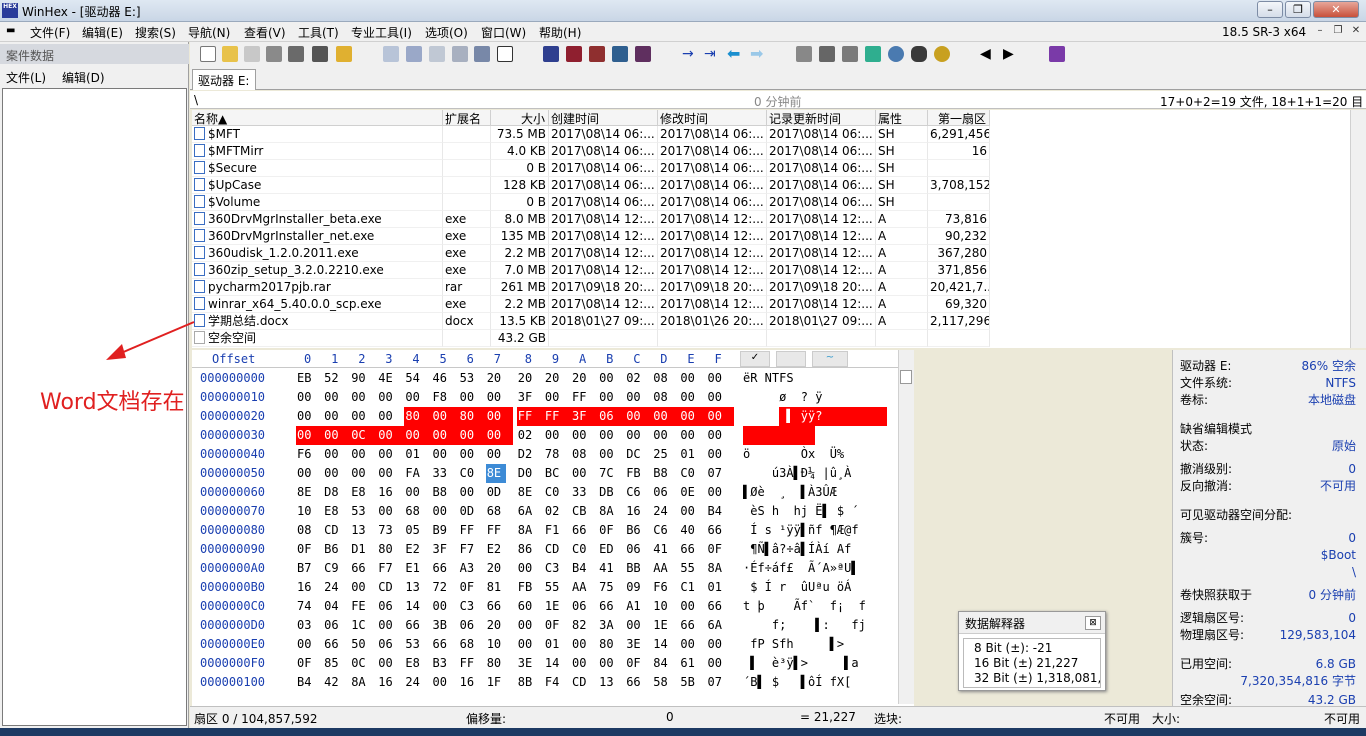 The image size is (1366, 736). I want to click on menu-search: 搜索(S), so click(155, 32).